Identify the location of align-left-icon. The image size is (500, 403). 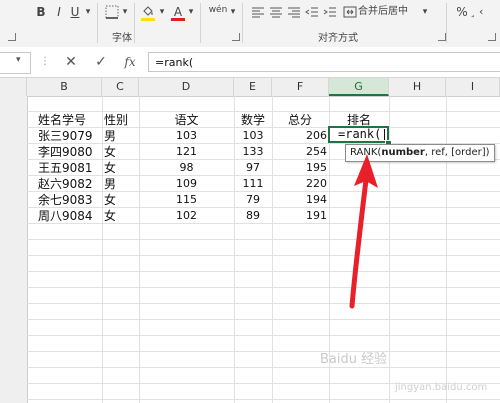
(258, 12).